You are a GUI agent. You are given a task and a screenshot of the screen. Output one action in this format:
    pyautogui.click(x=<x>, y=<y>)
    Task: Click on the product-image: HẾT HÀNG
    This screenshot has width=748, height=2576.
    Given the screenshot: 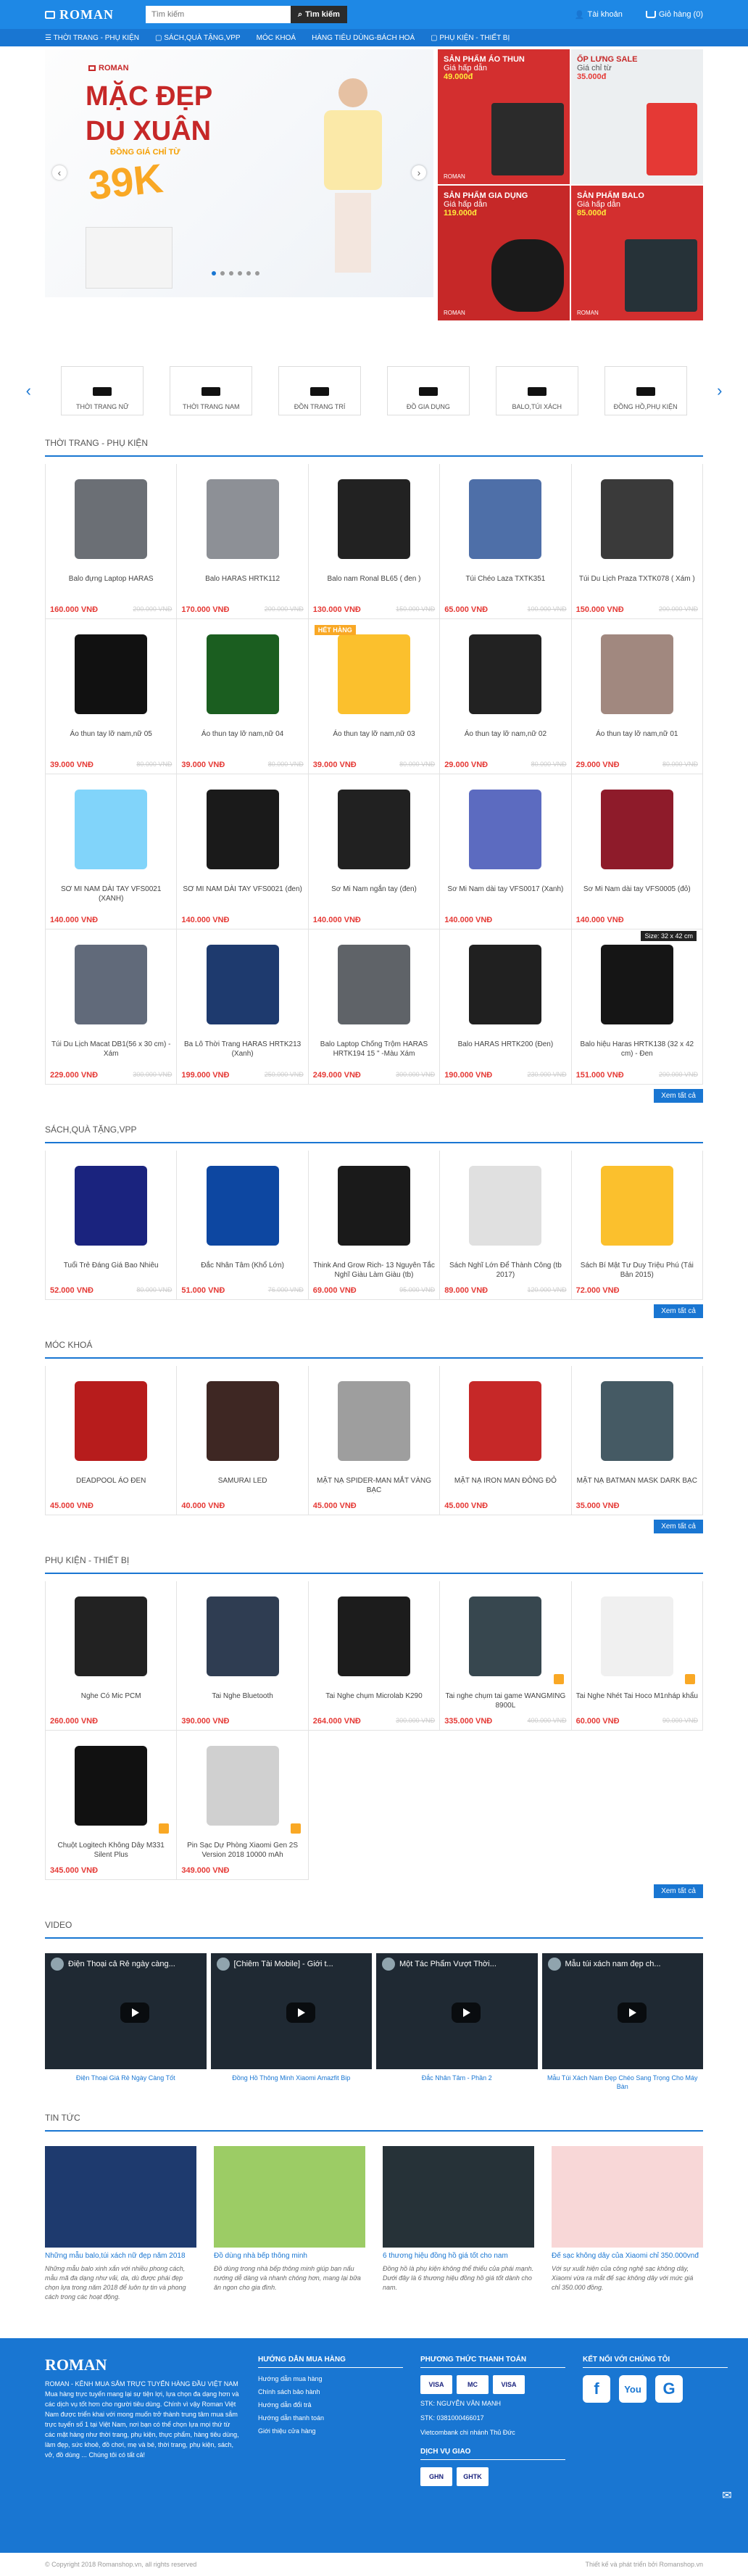 What is the action you would take?
    pyautogui.click(x=374, y=675)
    